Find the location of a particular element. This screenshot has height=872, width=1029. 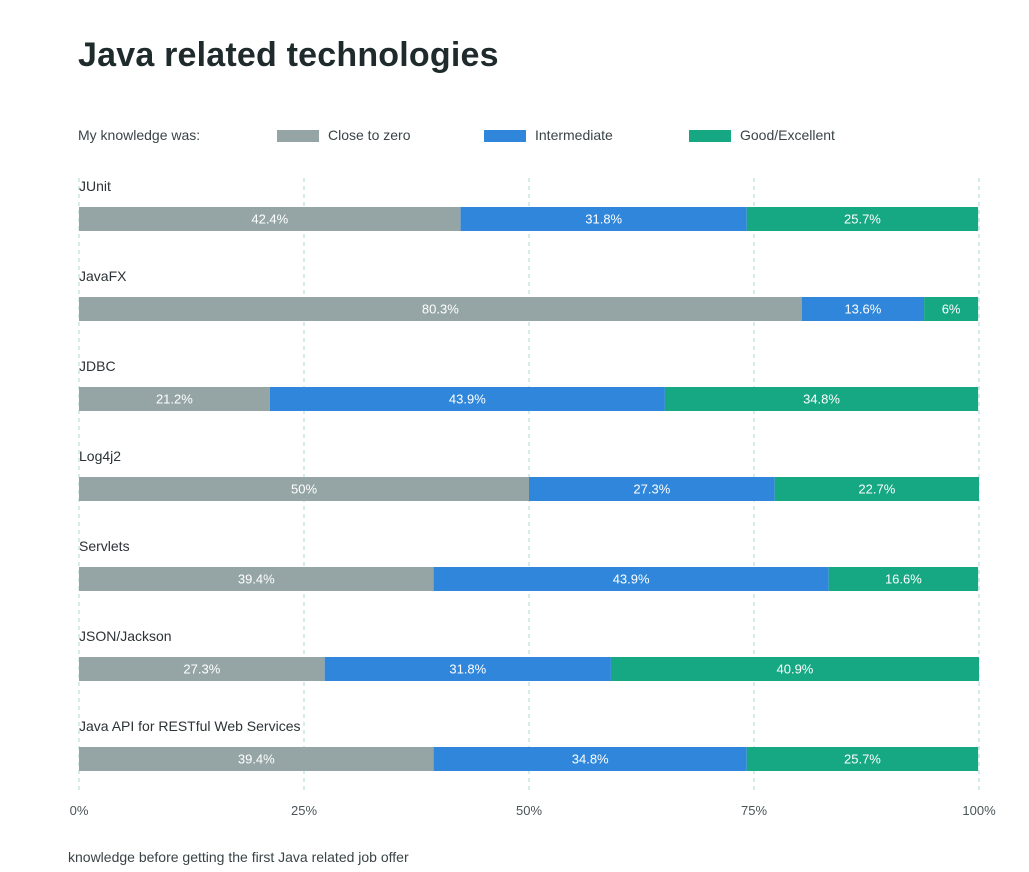

x-tick-label: 0% is located at coordinates (79, 810).